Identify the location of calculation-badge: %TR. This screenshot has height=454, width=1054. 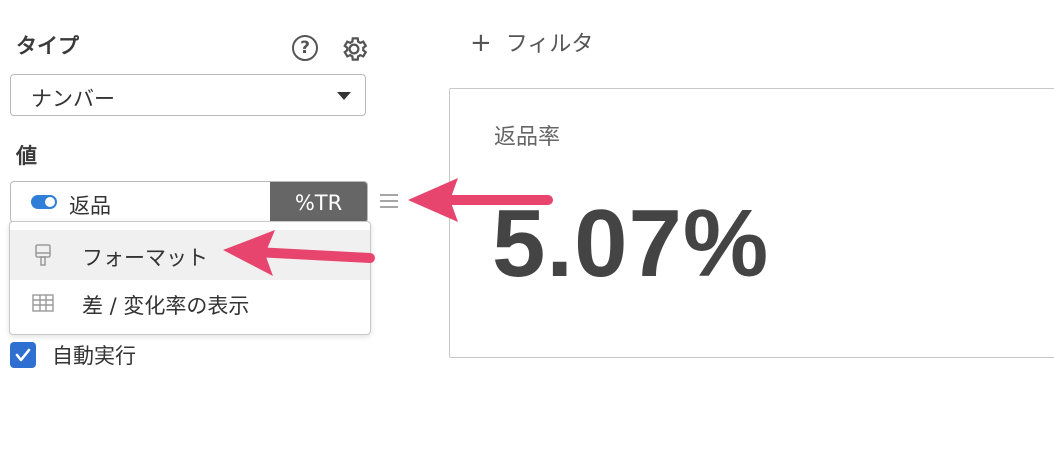
(318, 202).